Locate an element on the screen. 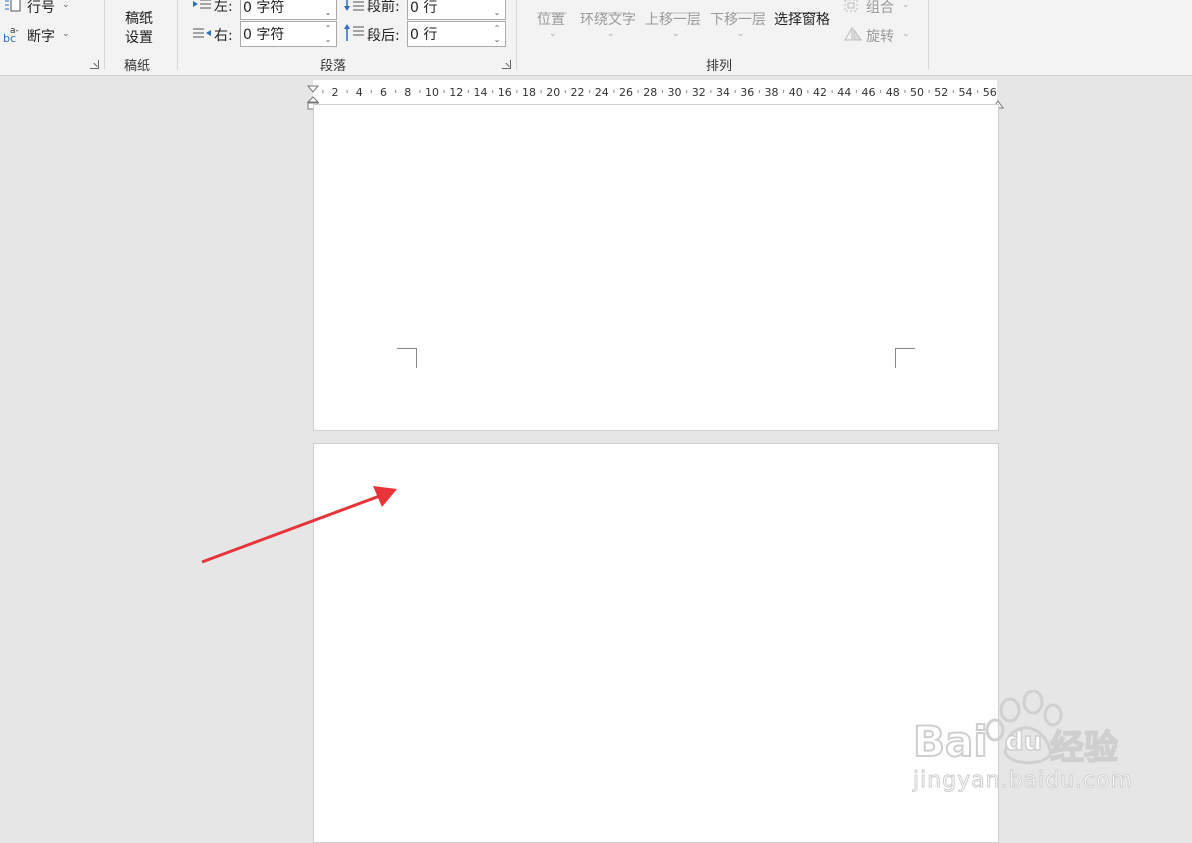 This screenshot has width=1192, height=843. first-line-indent-marker-icon is located at coordinates (313, 85).